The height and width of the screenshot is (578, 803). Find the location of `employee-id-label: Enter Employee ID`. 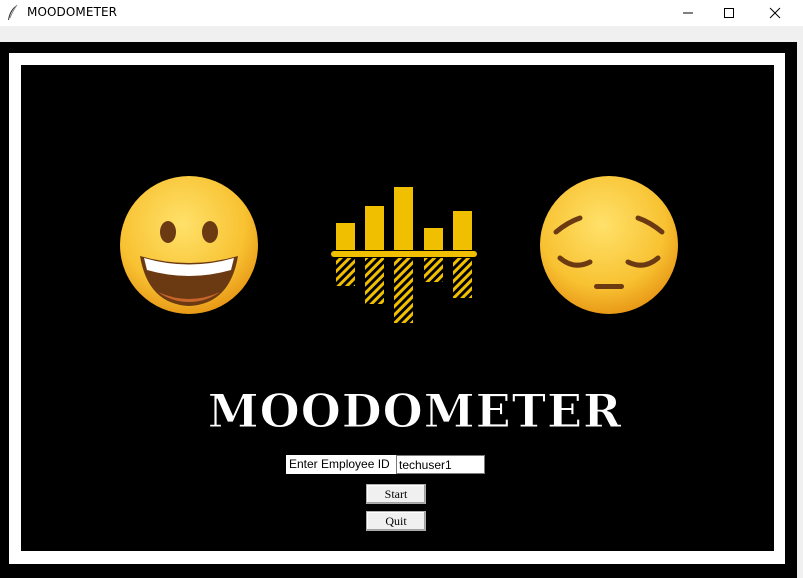

employee-id-label: Enter Employee ID is located at coordinates (341, 464).